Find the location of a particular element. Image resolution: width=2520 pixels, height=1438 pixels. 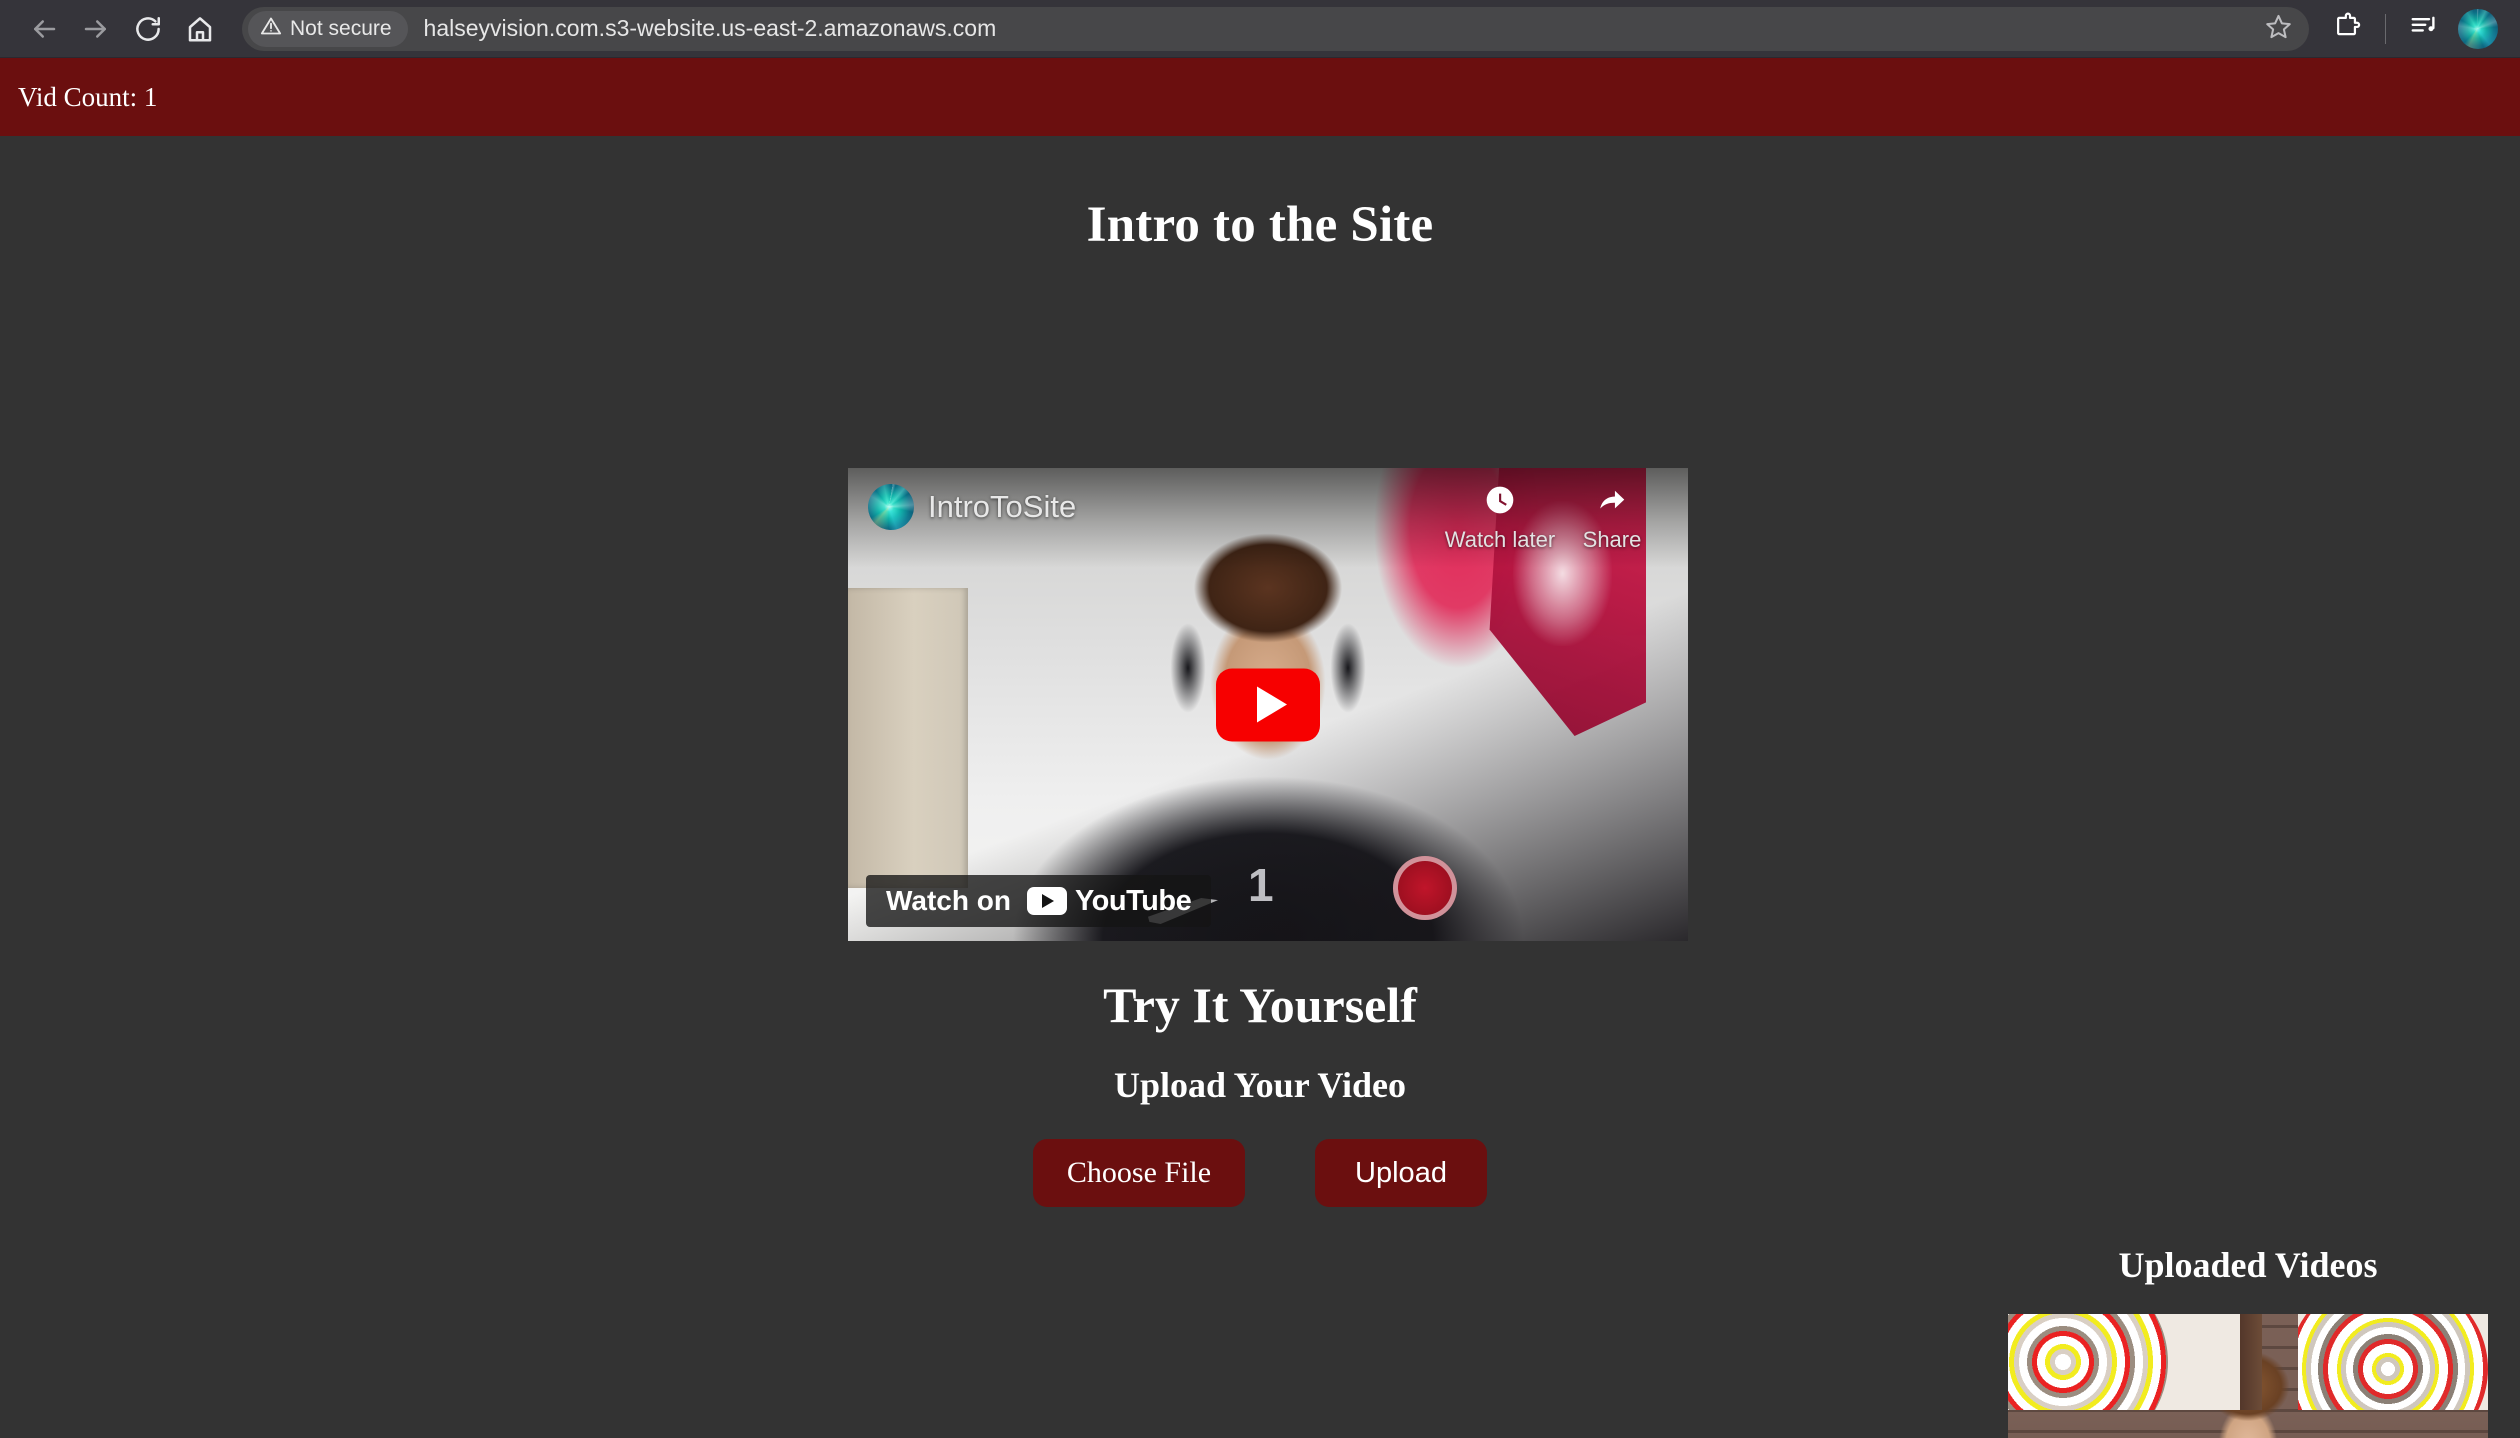

youtube-channel-info: IntroToSite is located at coordinates (1156, 507).